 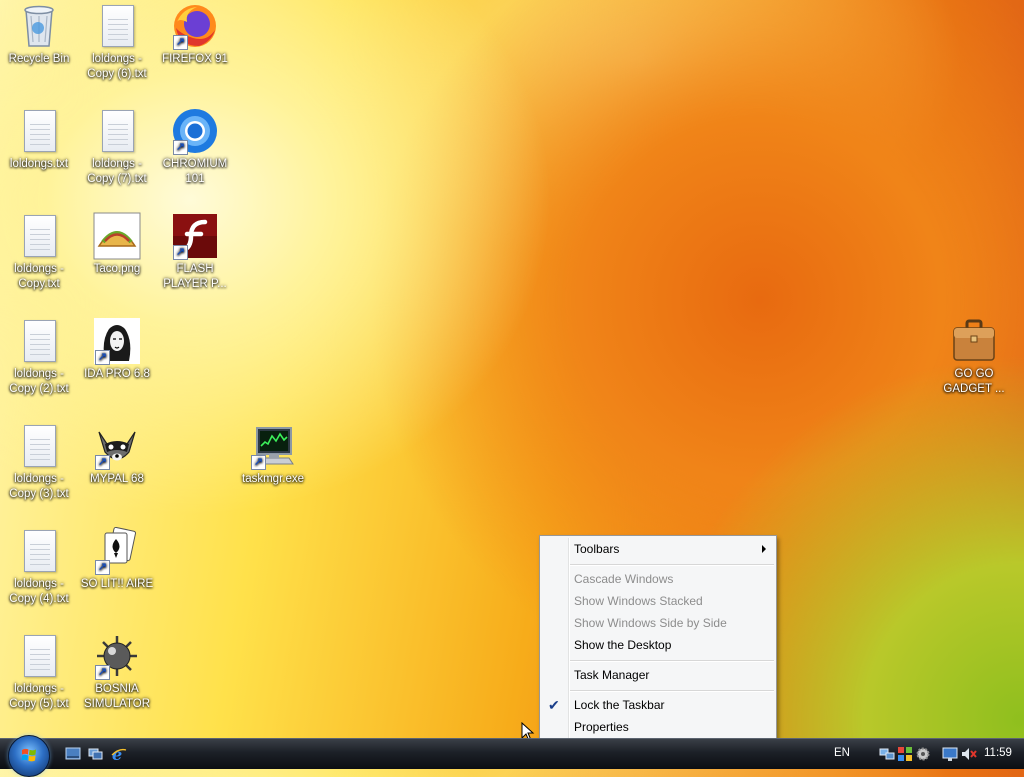 What do you see at coordinates (119, 754) in the screenshot?
I see `internet-explorer-icon: e` at bounding box center [119, 754].